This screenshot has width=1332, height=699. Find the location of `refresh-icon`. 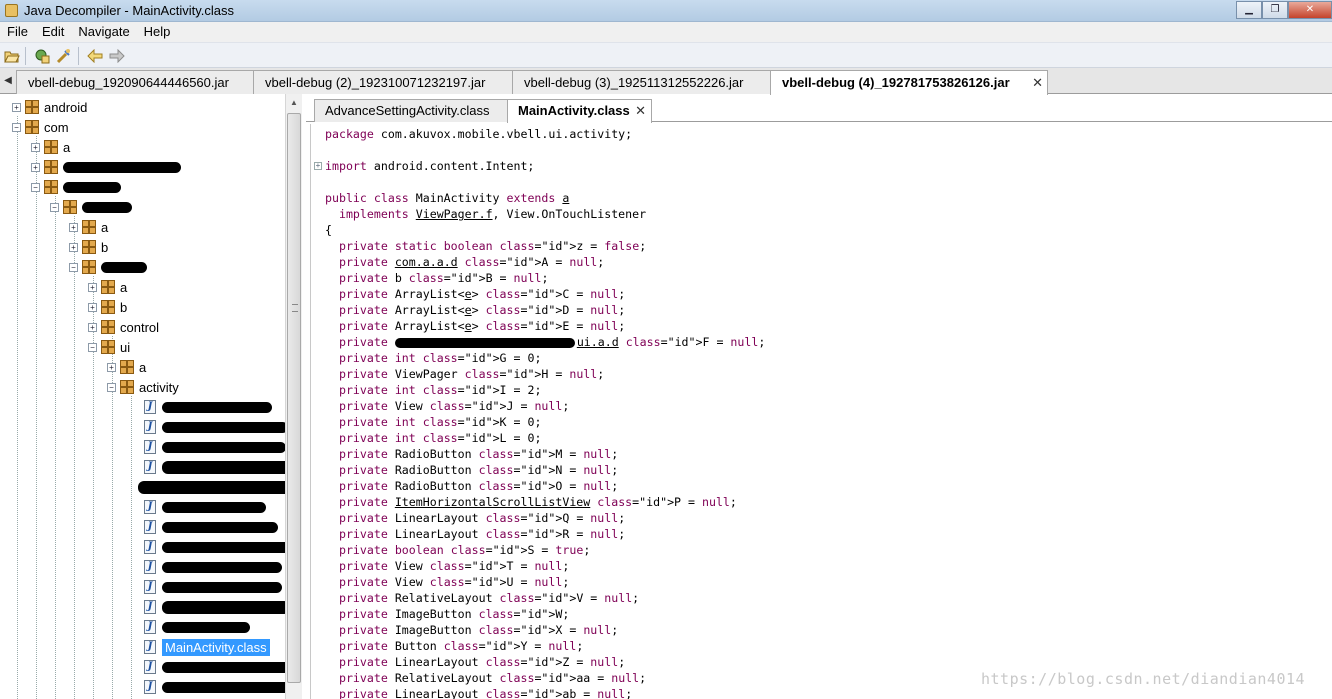

refresh-icon is located at coordinates (64, 56).